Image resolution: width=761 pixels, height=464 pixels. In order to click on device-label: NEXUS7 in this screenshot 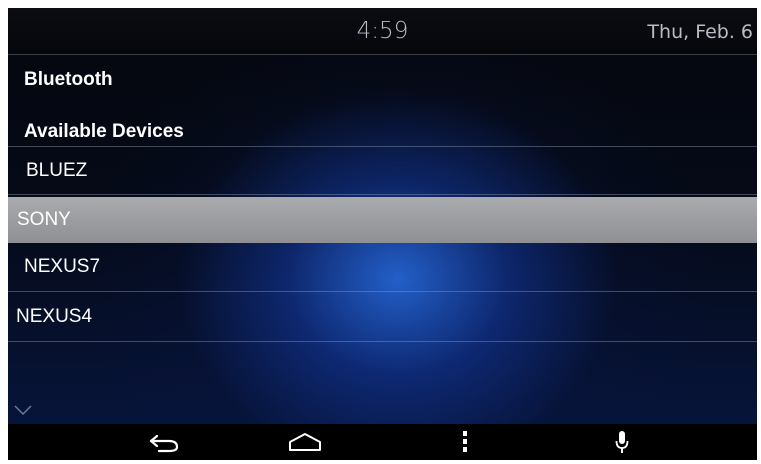, I will do `click(62, 266)`.